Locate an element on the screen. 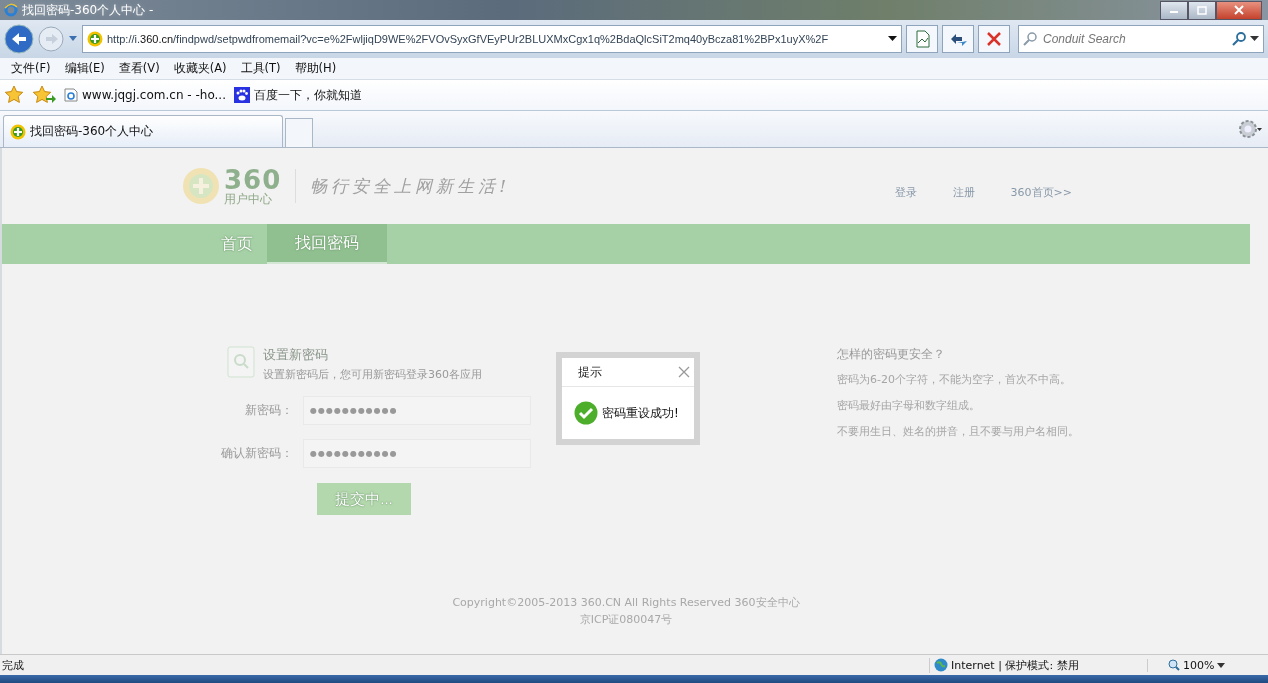 This screenshot has height=683, width=1268. field-label: 新密码： is located at coordinates (269, 410).